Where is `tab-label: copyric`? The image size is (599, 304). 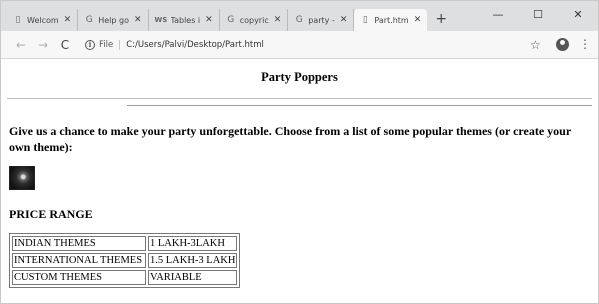
tab-label: copyric is located at coordinates (254, 20).